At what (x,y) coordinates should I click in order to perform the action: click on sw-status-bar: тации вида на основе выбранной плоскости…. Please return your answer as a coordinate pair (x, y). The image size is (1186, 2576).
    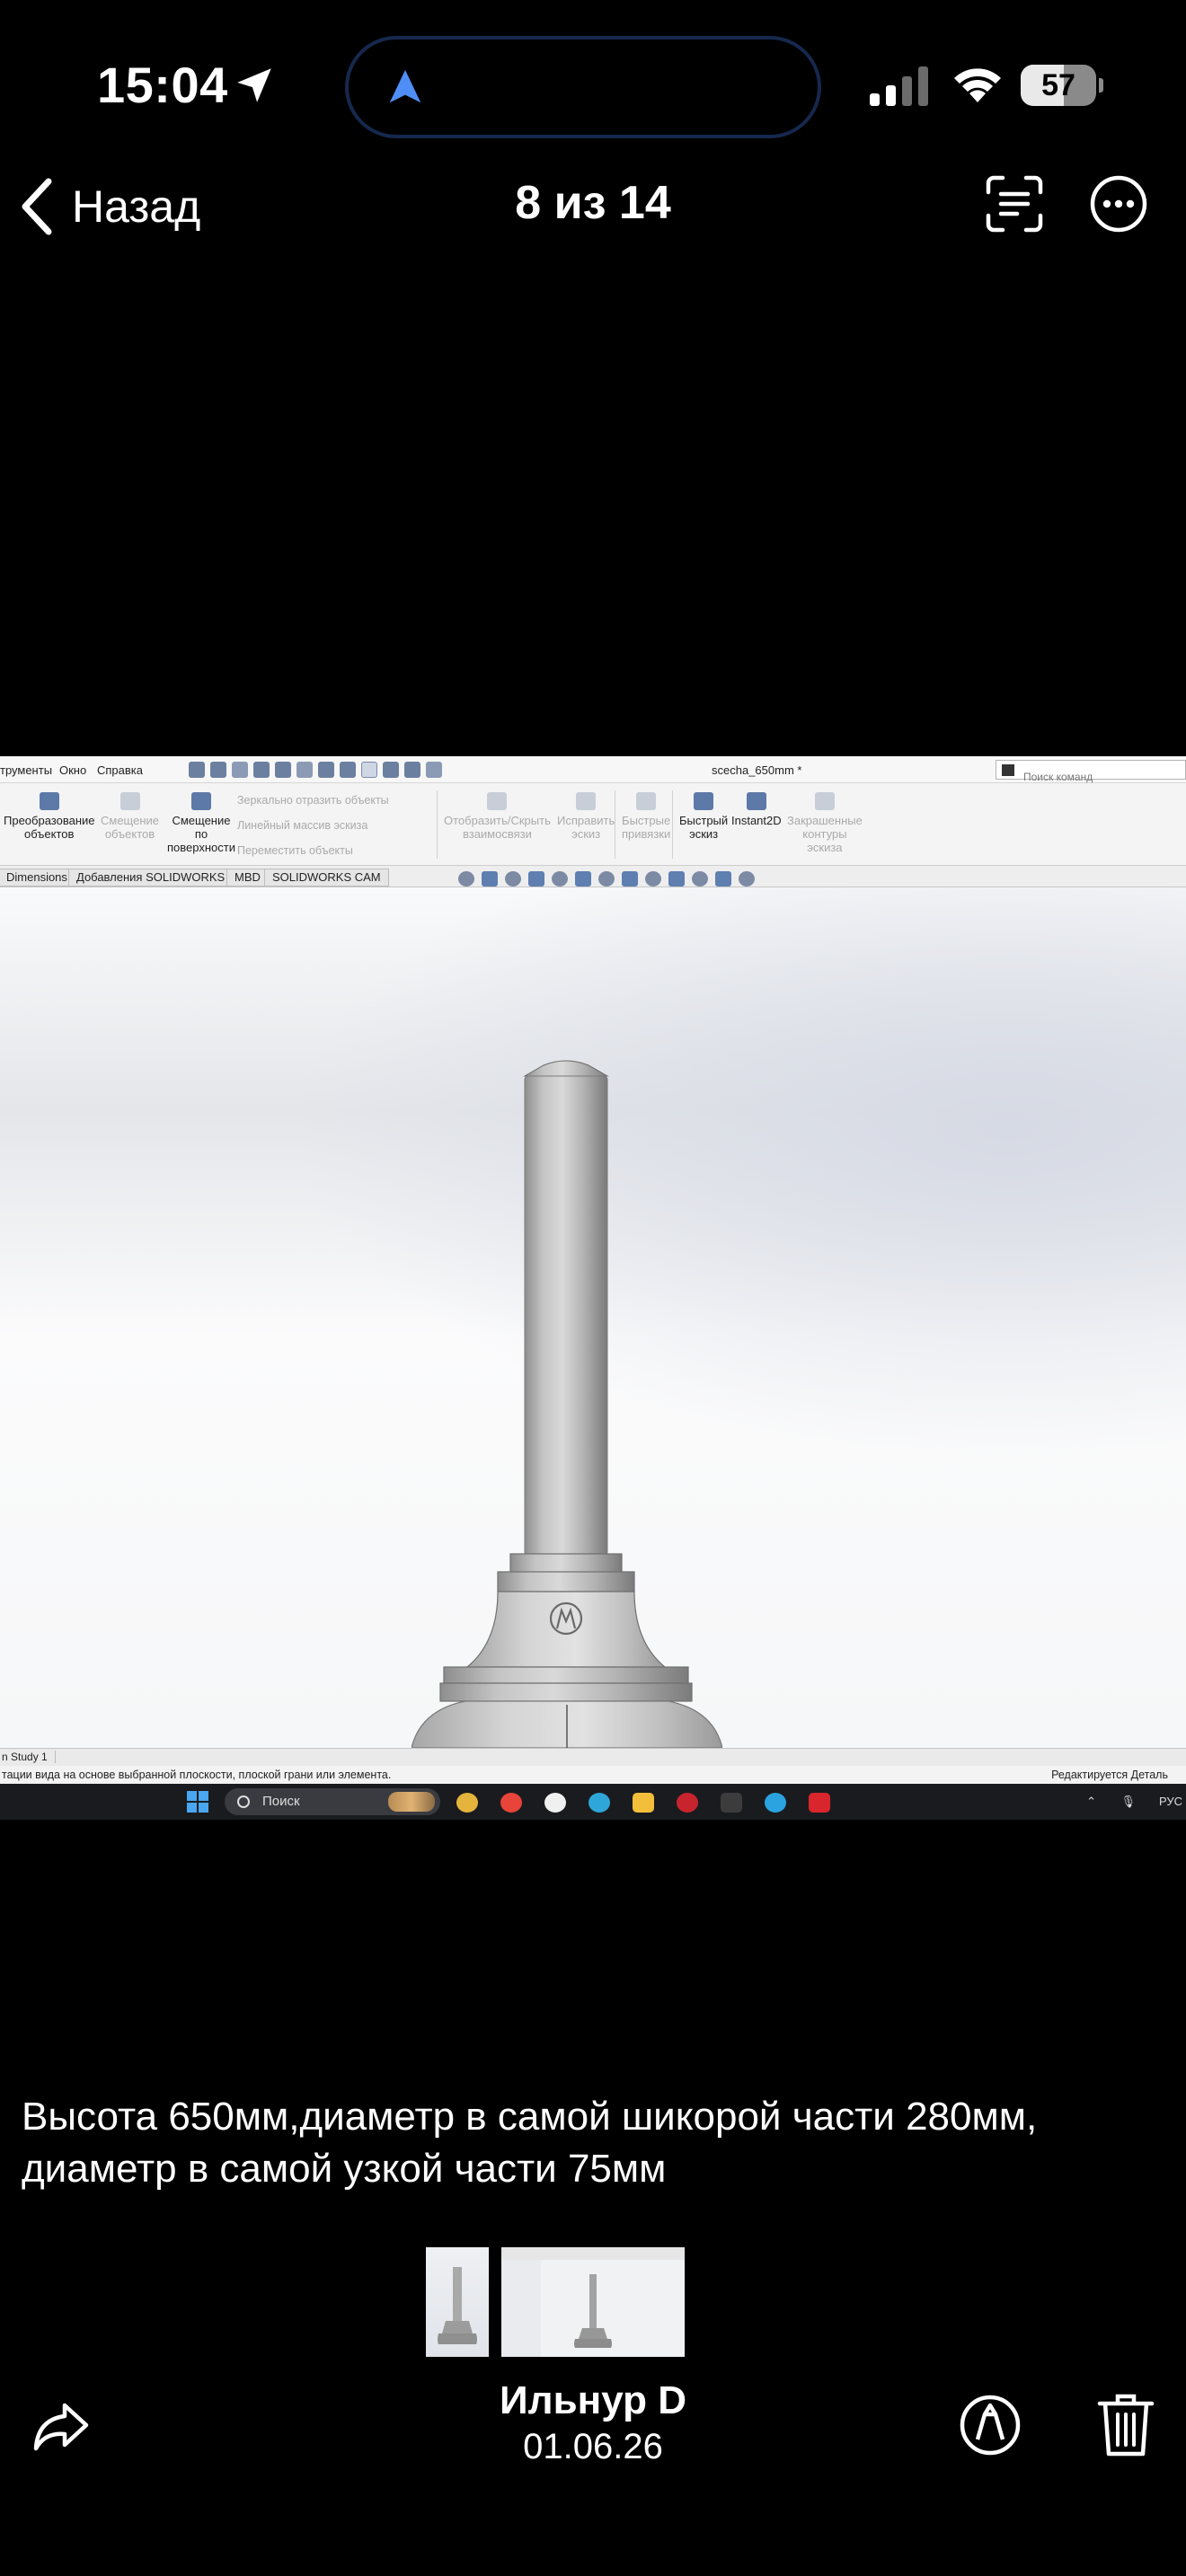
    Looking at the image, I should click on (593, 1775).